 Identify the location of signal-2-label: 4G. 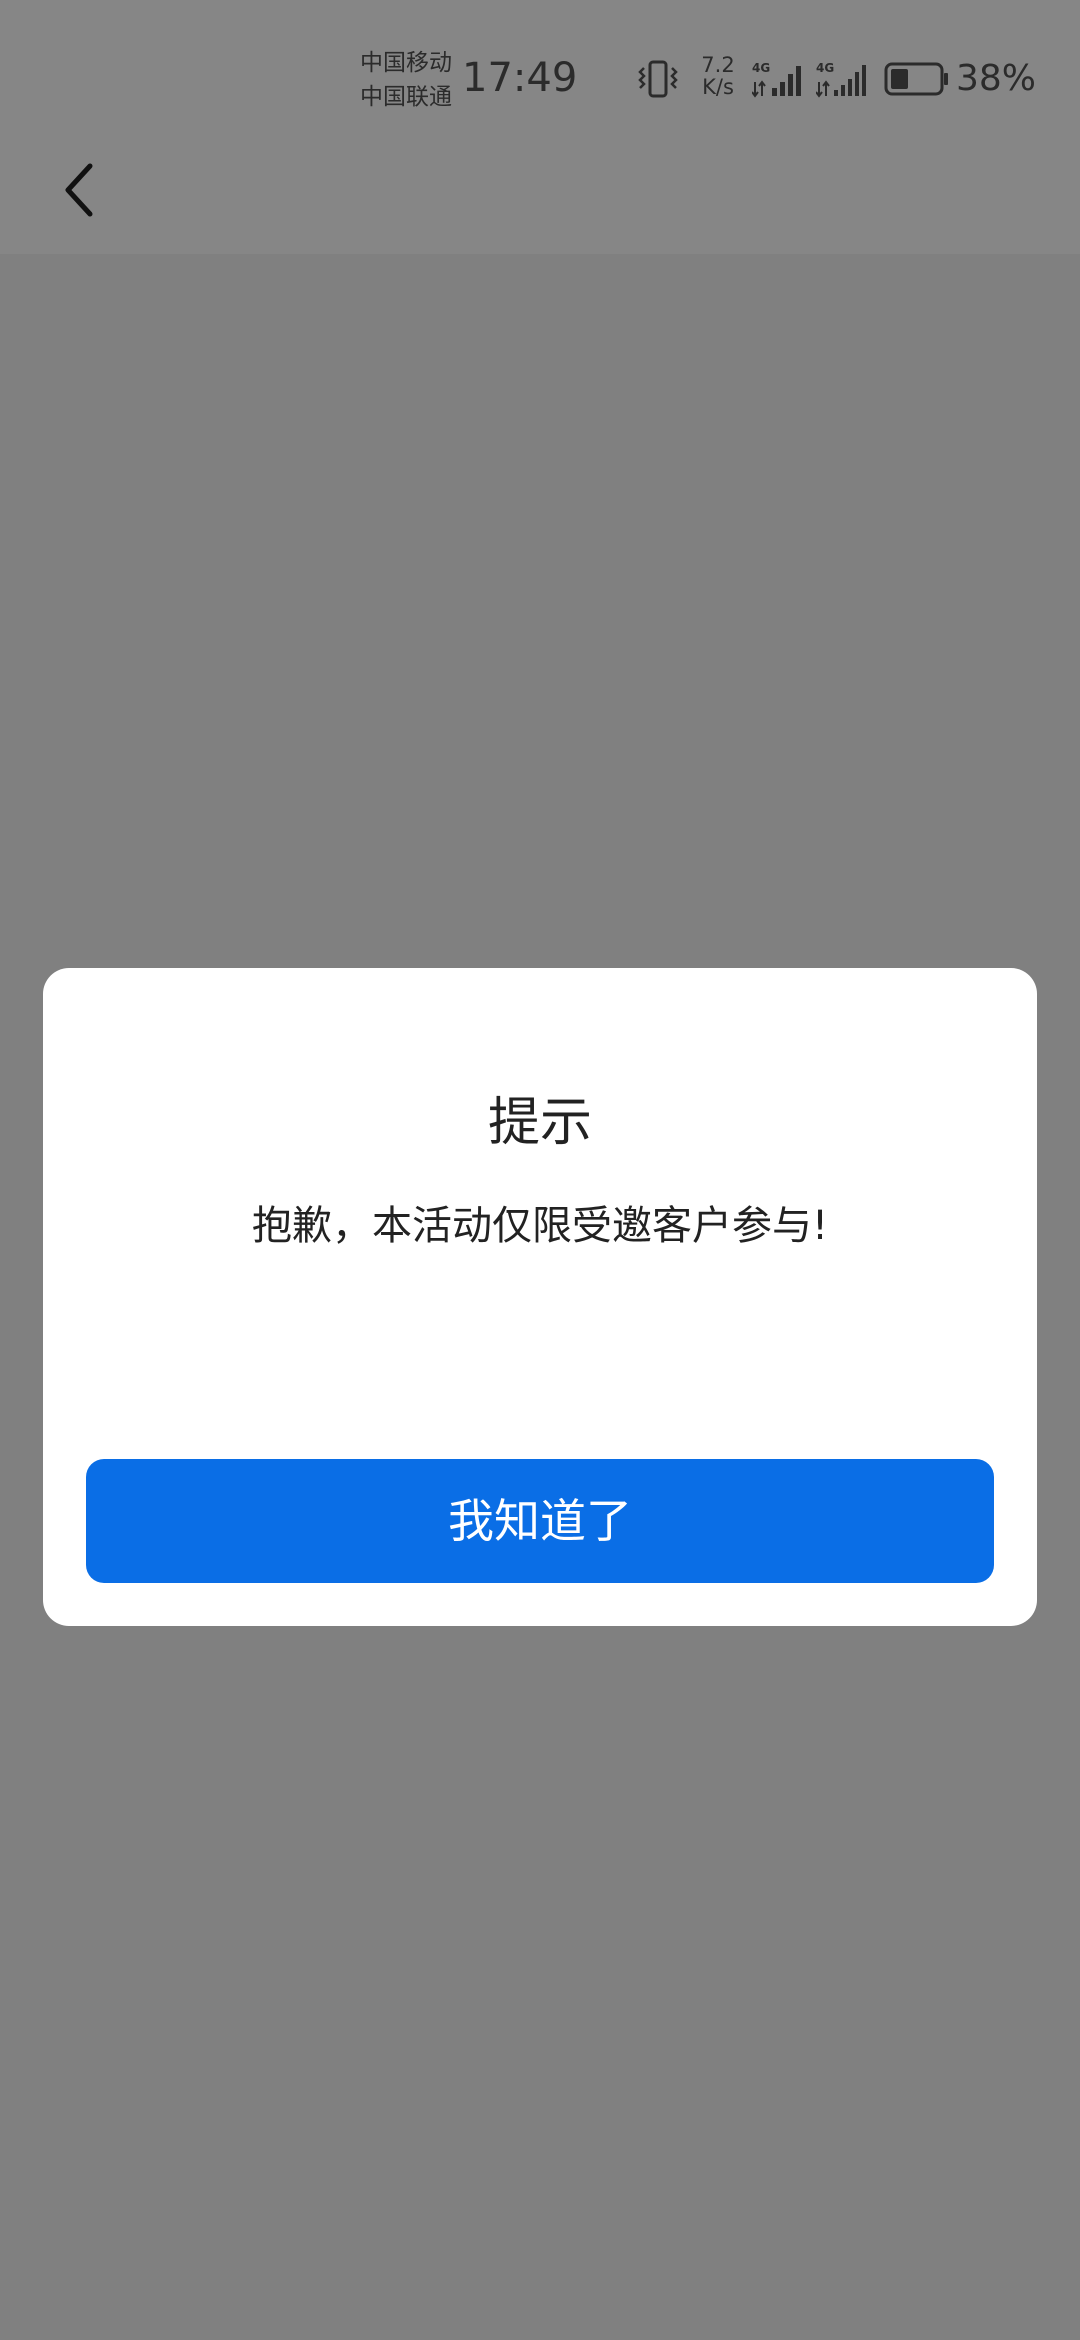
(825, 68).